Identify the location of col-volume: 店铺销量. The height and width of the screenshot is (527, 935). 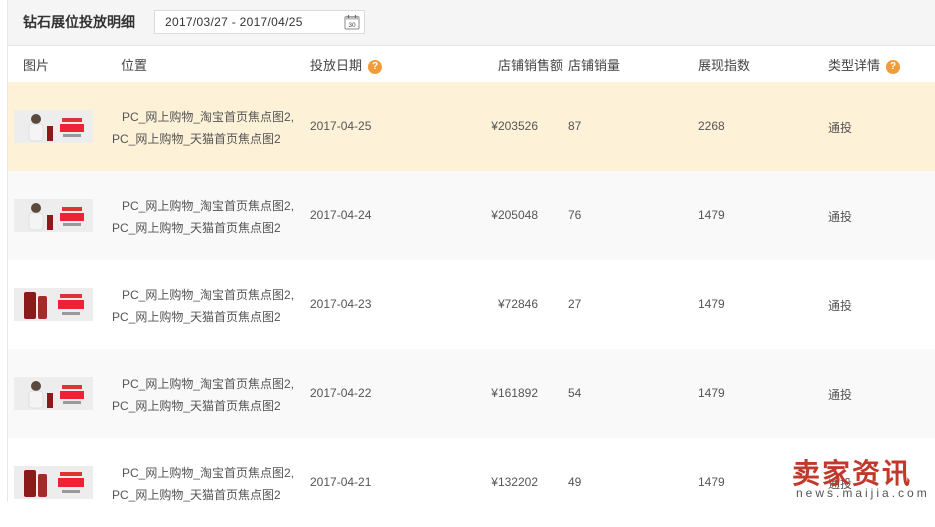
(594, 65).